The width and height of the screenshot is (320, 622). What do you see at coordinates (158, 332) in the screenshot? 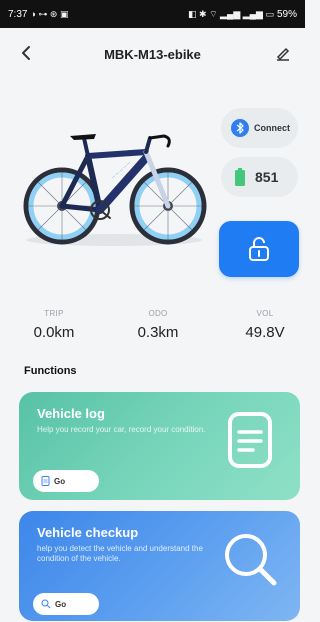
I see `stat-value: 0.3km` at bounding box center [158, 332].